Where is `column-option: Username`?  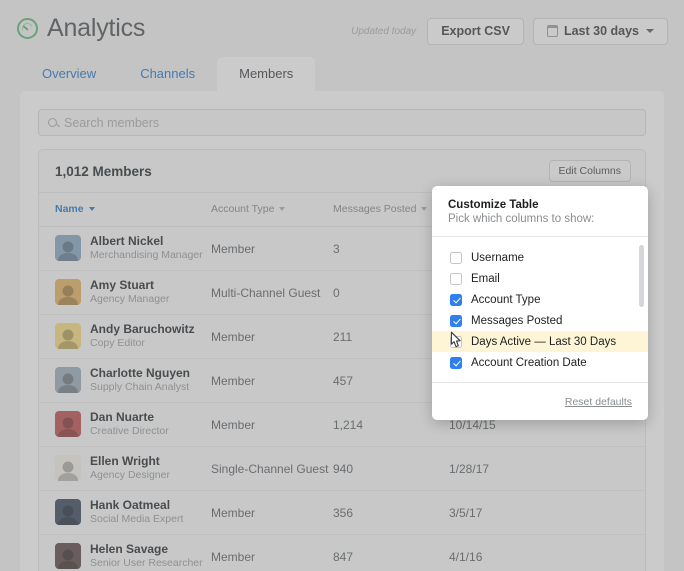
column-option: Username is located at coordinates (540, 257).